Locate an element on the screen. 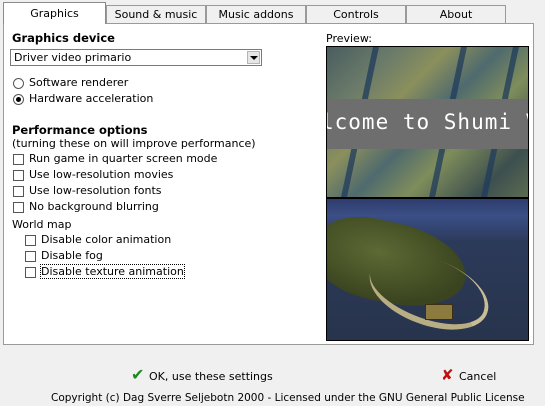  performance-options-heading: Performance options is located at coordinates (80, 130).